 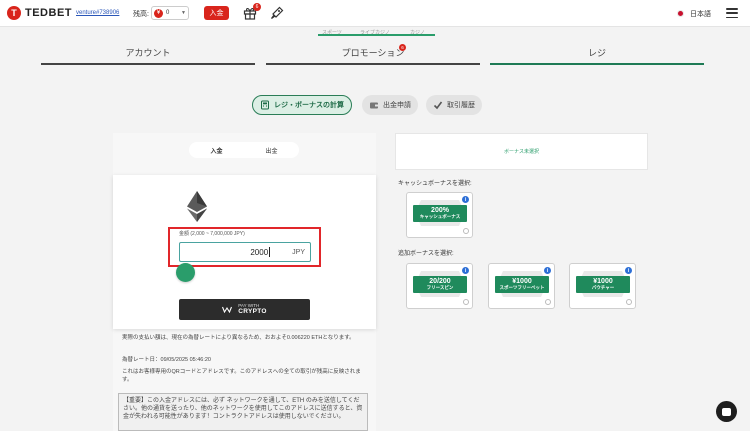 I want to click on bonus-card-voucher: ¥1000 バウチャー i, so click(x=602, y=286).